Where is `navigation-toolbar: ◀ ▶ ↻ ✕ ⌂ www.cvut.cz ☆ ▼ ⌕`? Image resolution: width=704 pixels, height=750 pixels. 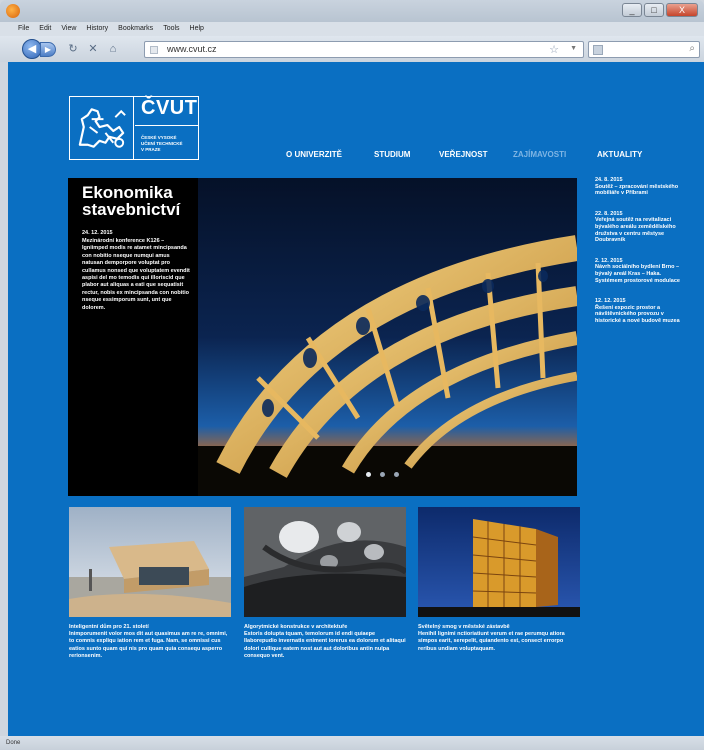 navigation-toolbar: ◀ ▶ ↻ ✕ ⌂ www.cvut.cz ☆ ▼ ⌕ is located at coordinates (352, 49).